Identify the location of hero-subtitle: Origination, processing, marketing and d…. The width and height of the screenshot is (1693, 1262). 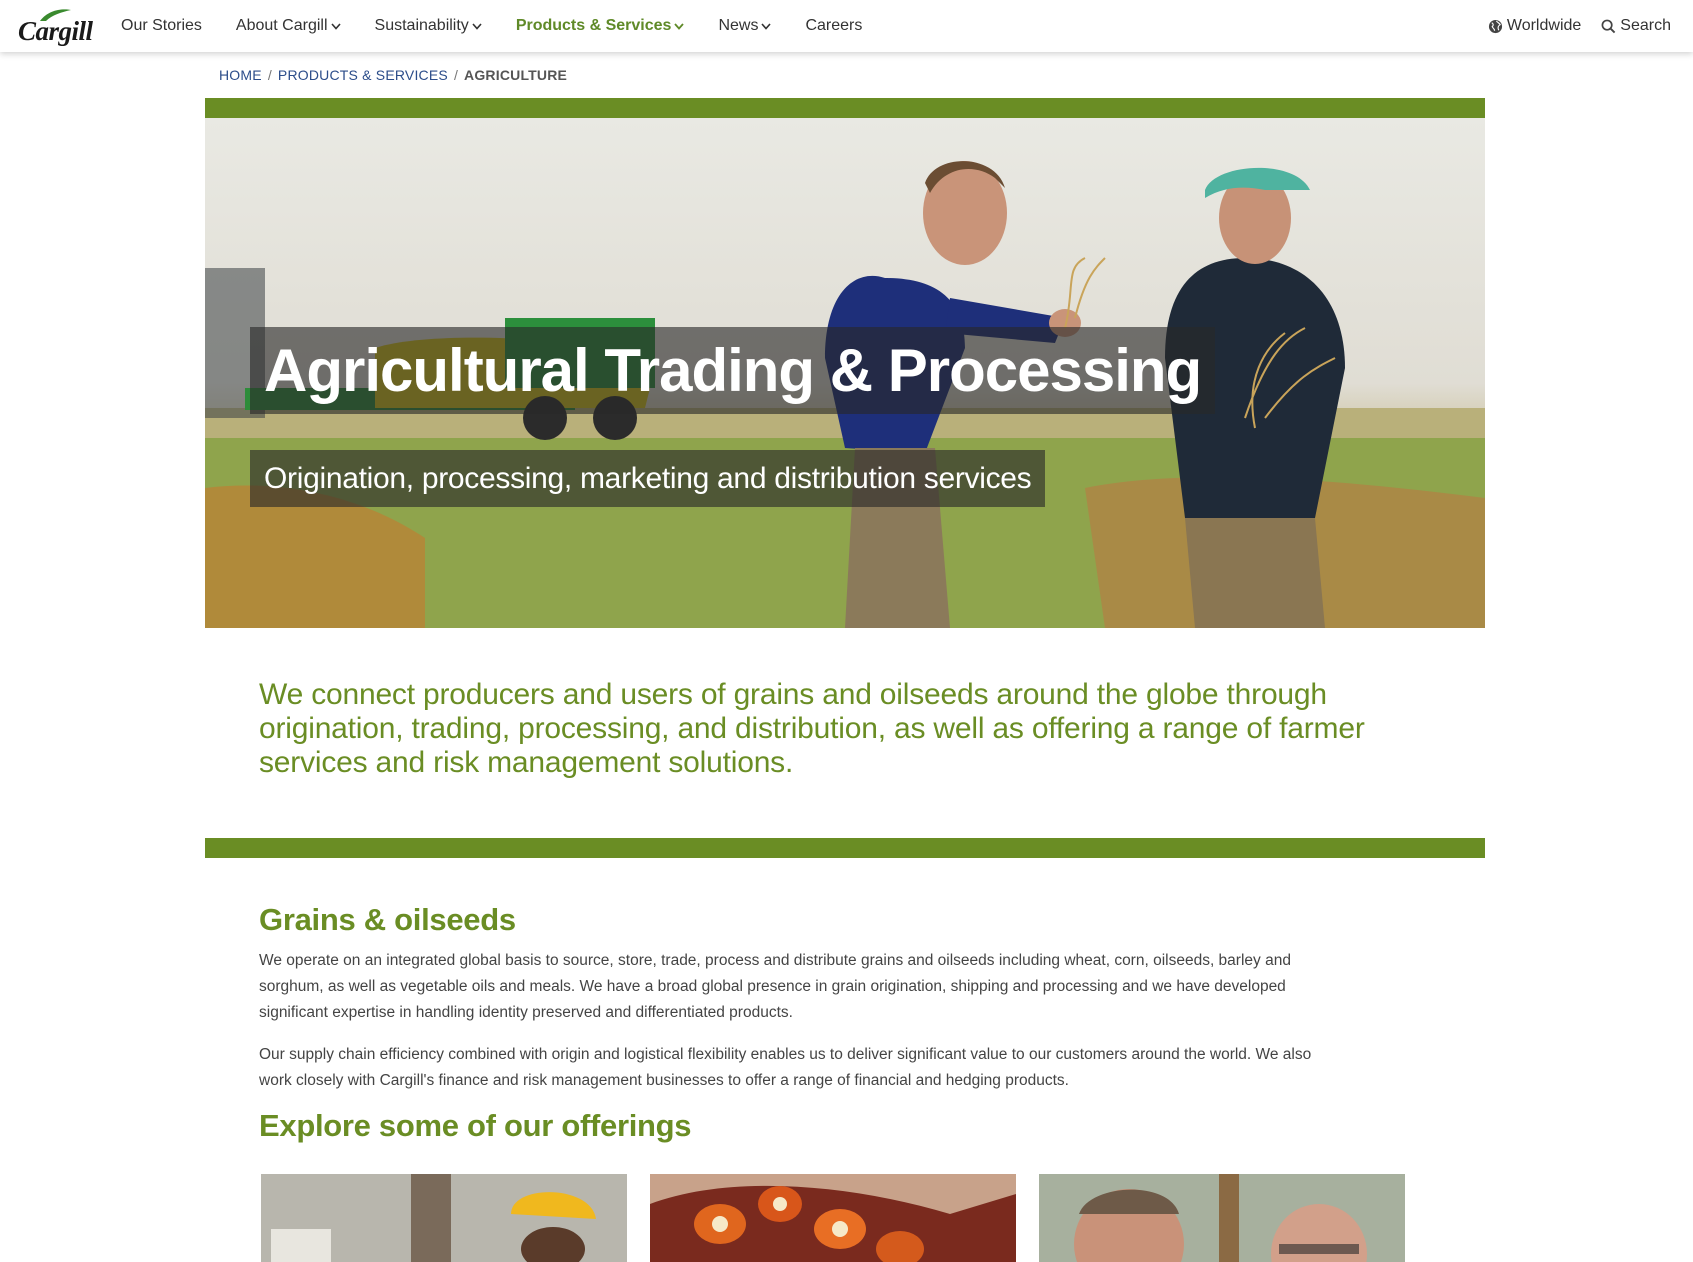
(648, 478).